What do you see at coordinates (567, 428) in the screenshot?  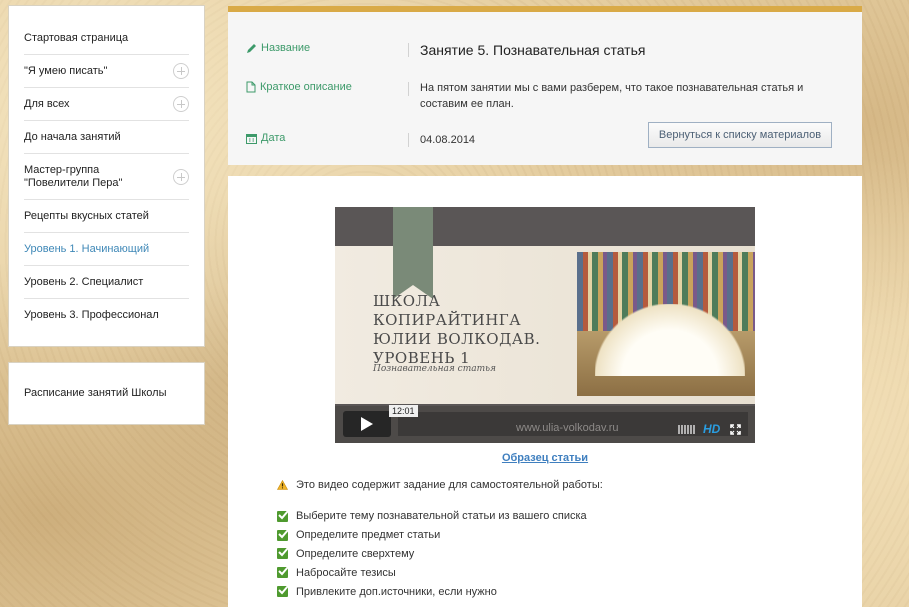 I see `watermark-url: www.ulia-volkodav.ru` at bounding box center [567, 428].